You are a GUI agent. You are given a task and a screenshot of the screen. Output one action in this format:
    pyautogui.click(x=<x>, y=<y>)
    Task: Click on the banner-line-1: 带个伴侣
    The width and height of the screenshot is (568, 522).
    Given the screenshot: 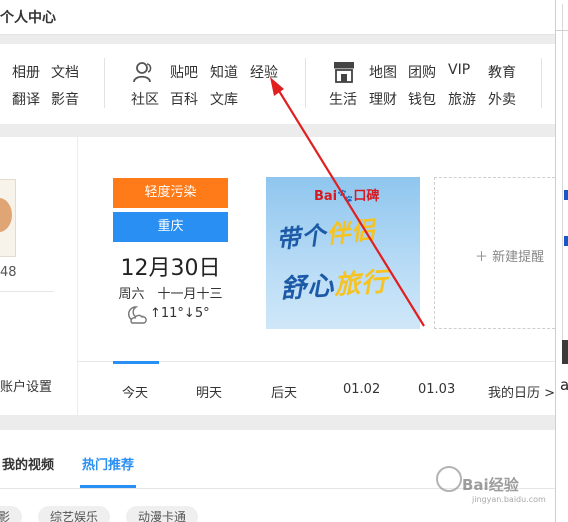 What is the action you would take?
    pyautogui.click(x=326, y=234)
    